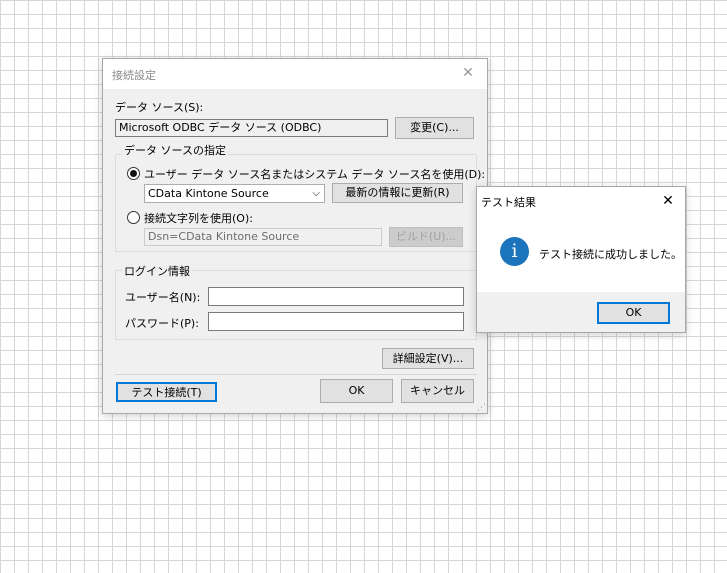  What do you see at coordinates (175, 150) in the screenshot?
I see `data-source-group-title: データ ソースの指定` at bounding box center [175, 150].